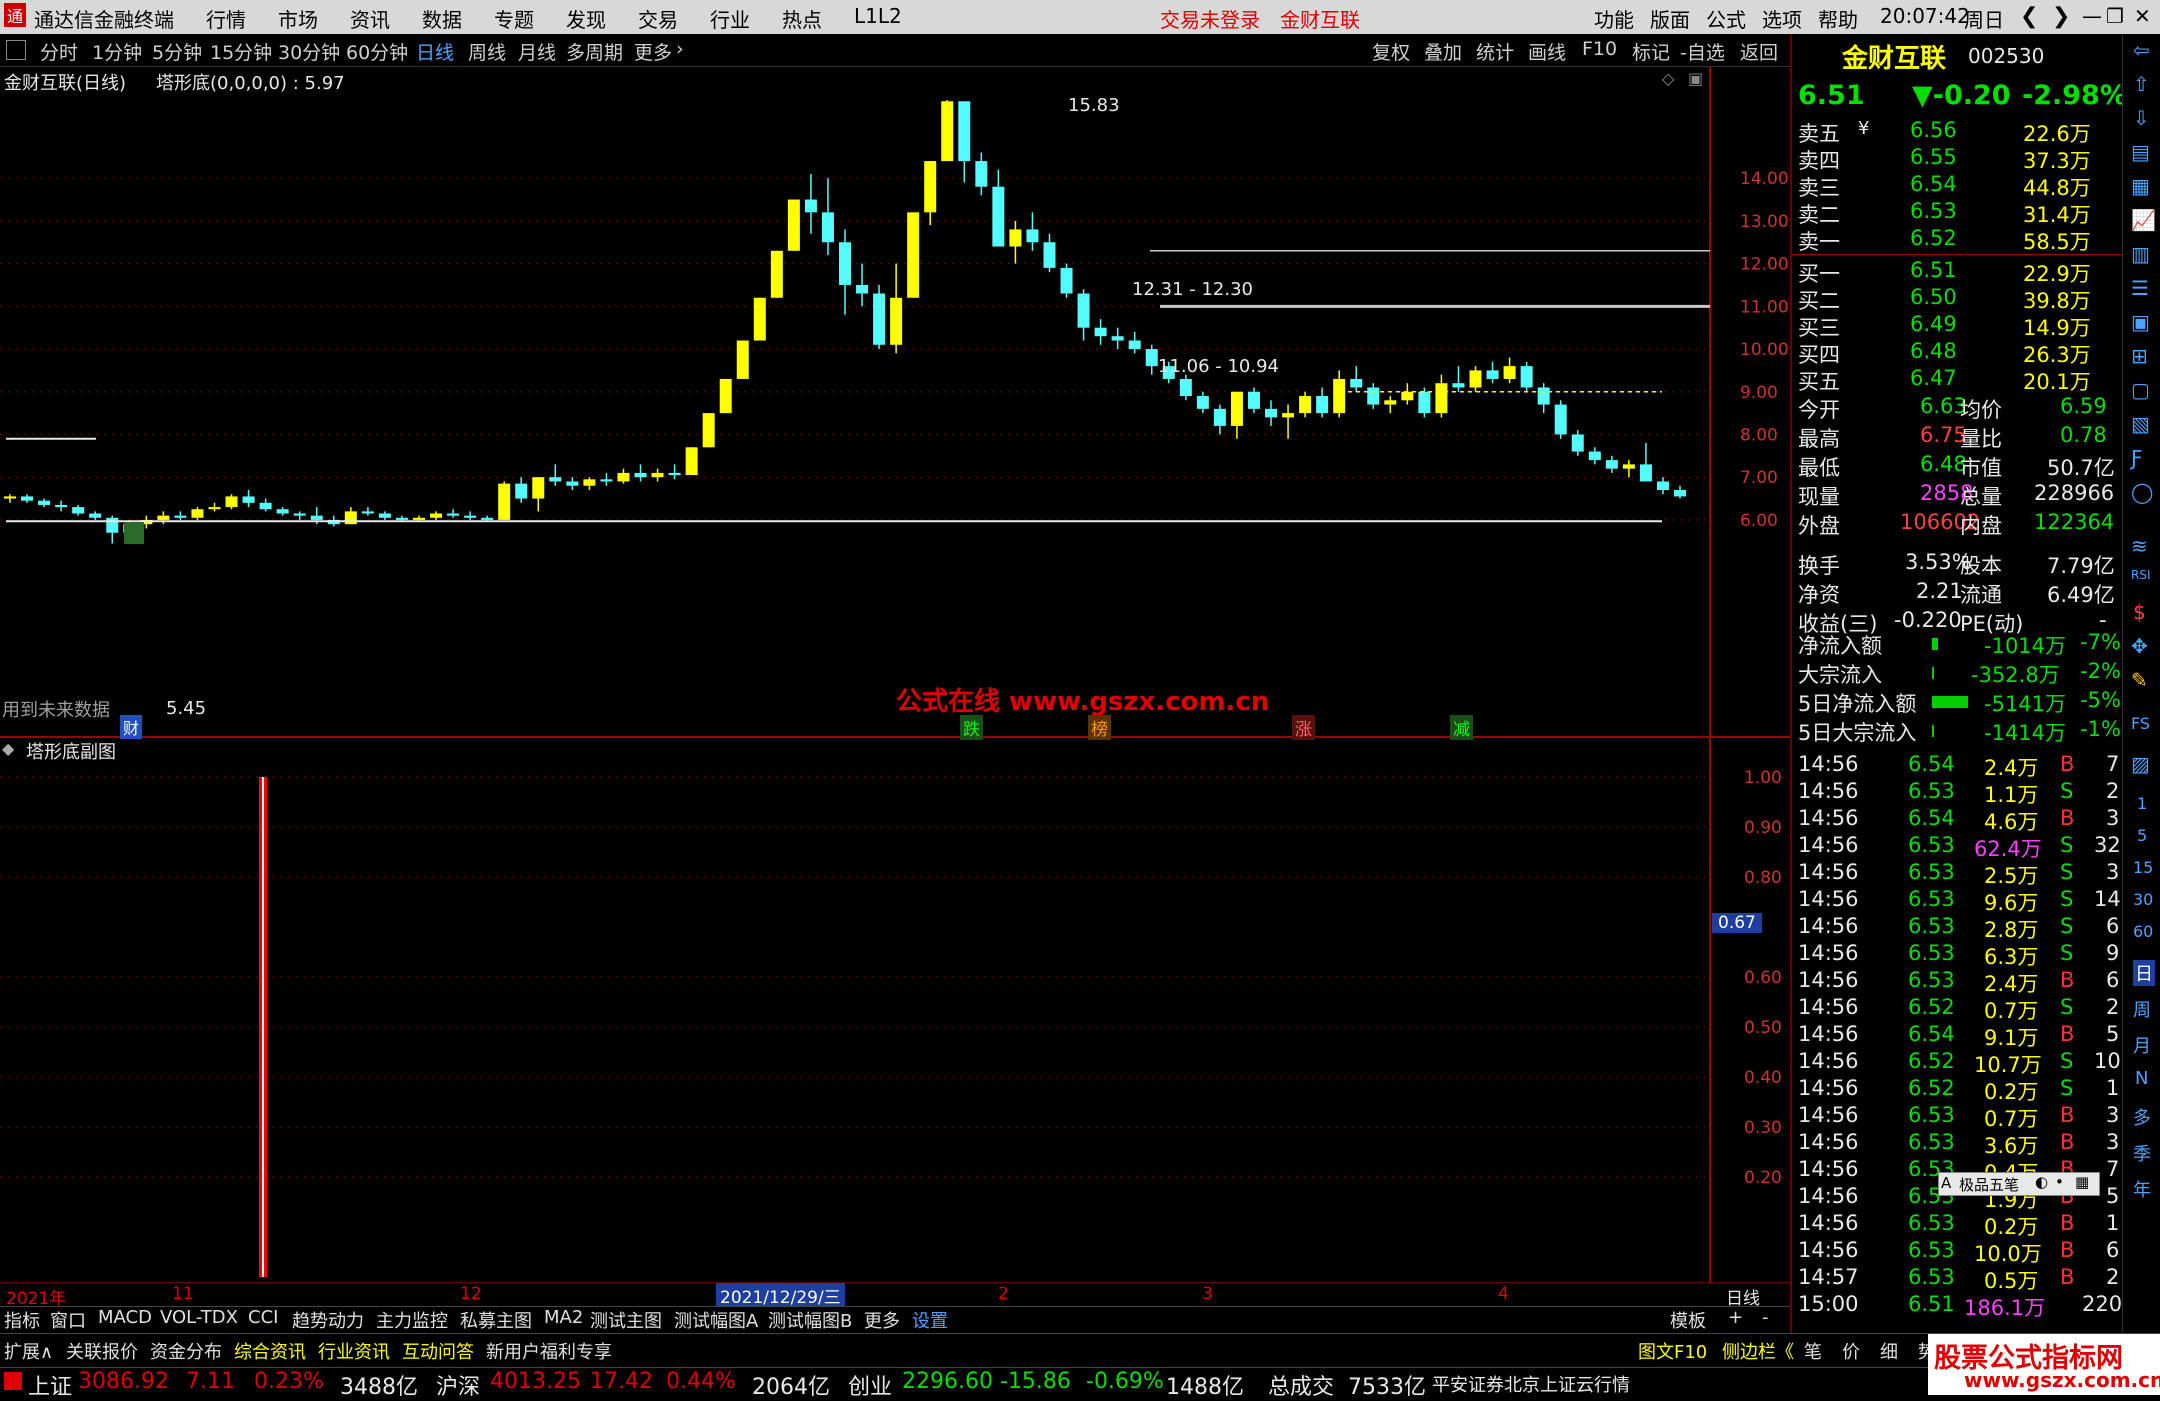 The width and height of the screenshot is (2160, 1401). Describe the element at coordinates (125, 1317) in the screenshot. I see `tab-macd: MACD` at that location.